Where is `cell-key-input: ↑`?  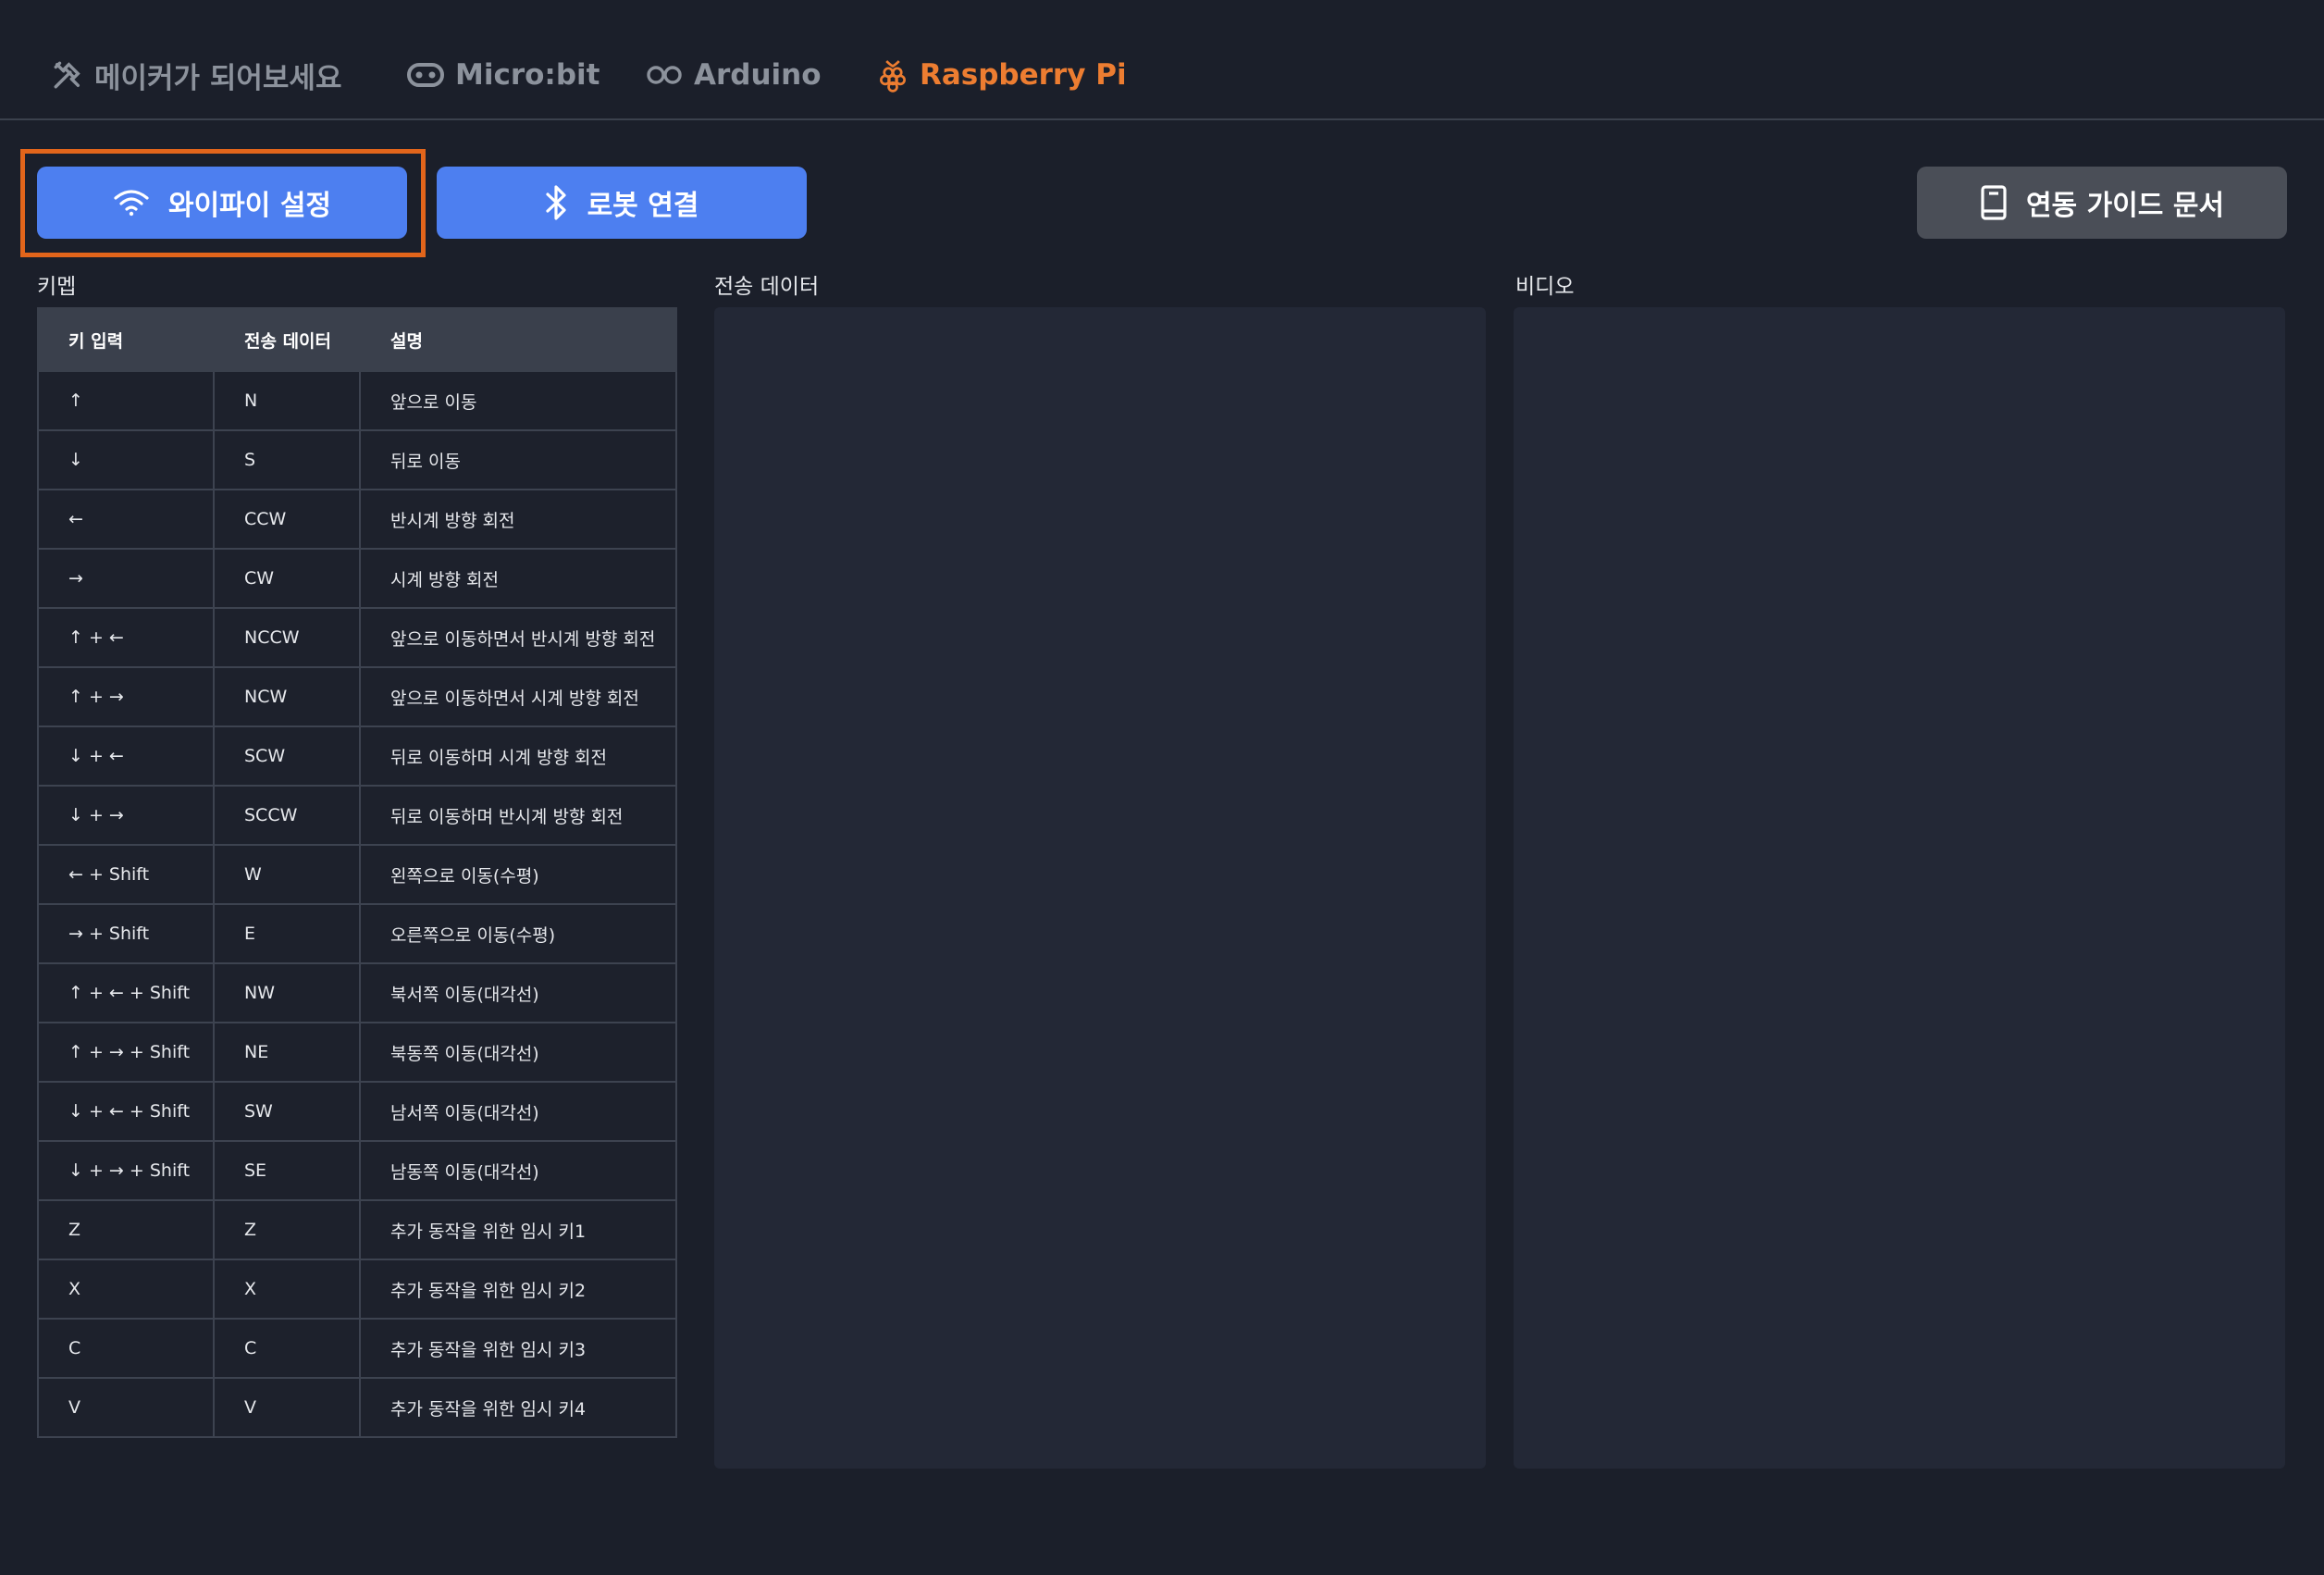
cell-key-input: ↑ is located at coordinates (126, 400).